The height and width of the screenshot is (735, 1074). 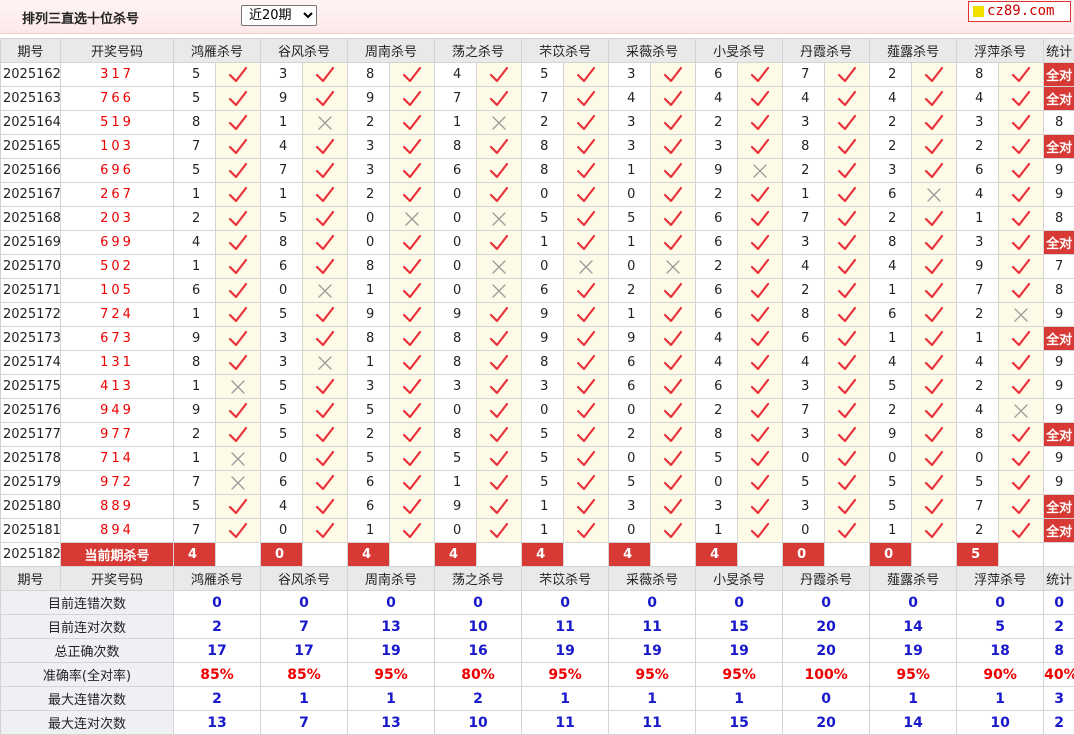 I want to click on table-row: 20251623175384536728全对, so click(x=537, y=75).